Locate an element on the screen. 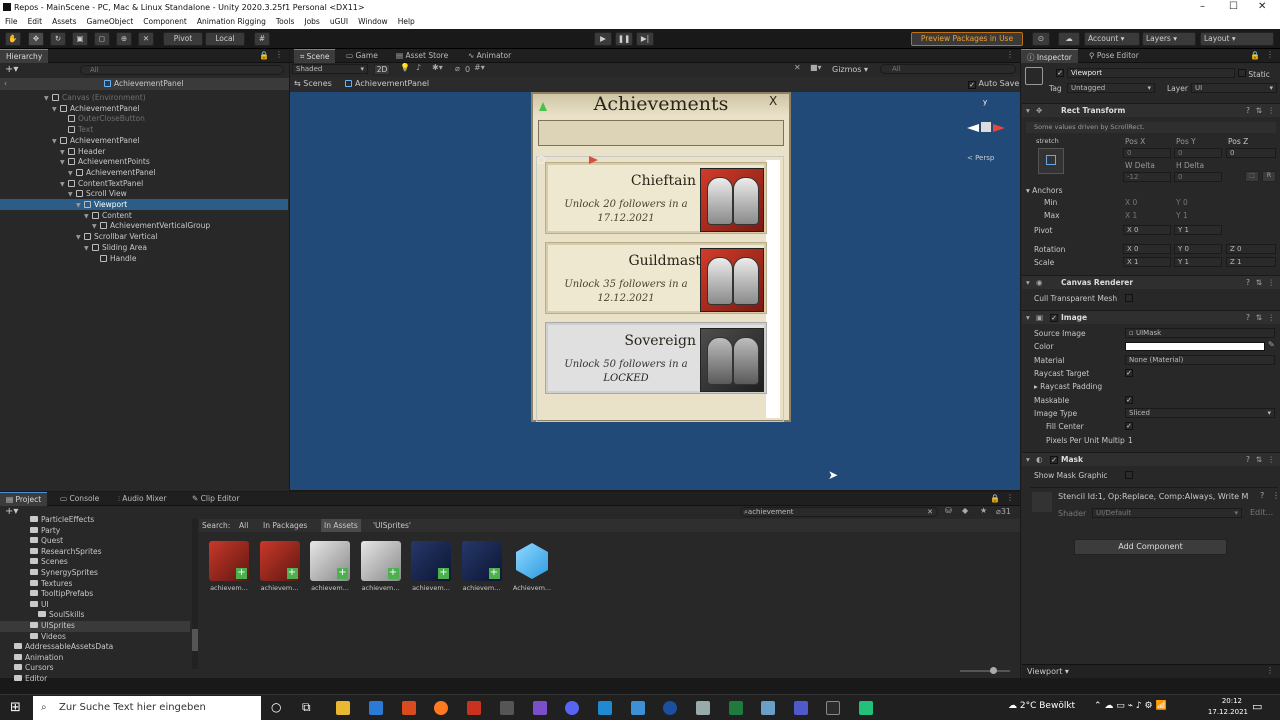 The width and height of the screenshot is (1280, 720). scale-y-field: Y 1 is located at coordinates (1198, 262).